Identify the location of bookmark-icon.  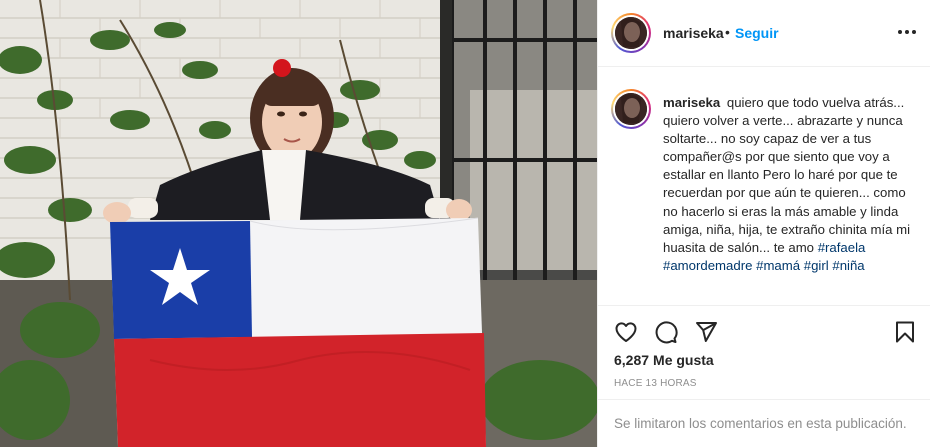
(905, 332).